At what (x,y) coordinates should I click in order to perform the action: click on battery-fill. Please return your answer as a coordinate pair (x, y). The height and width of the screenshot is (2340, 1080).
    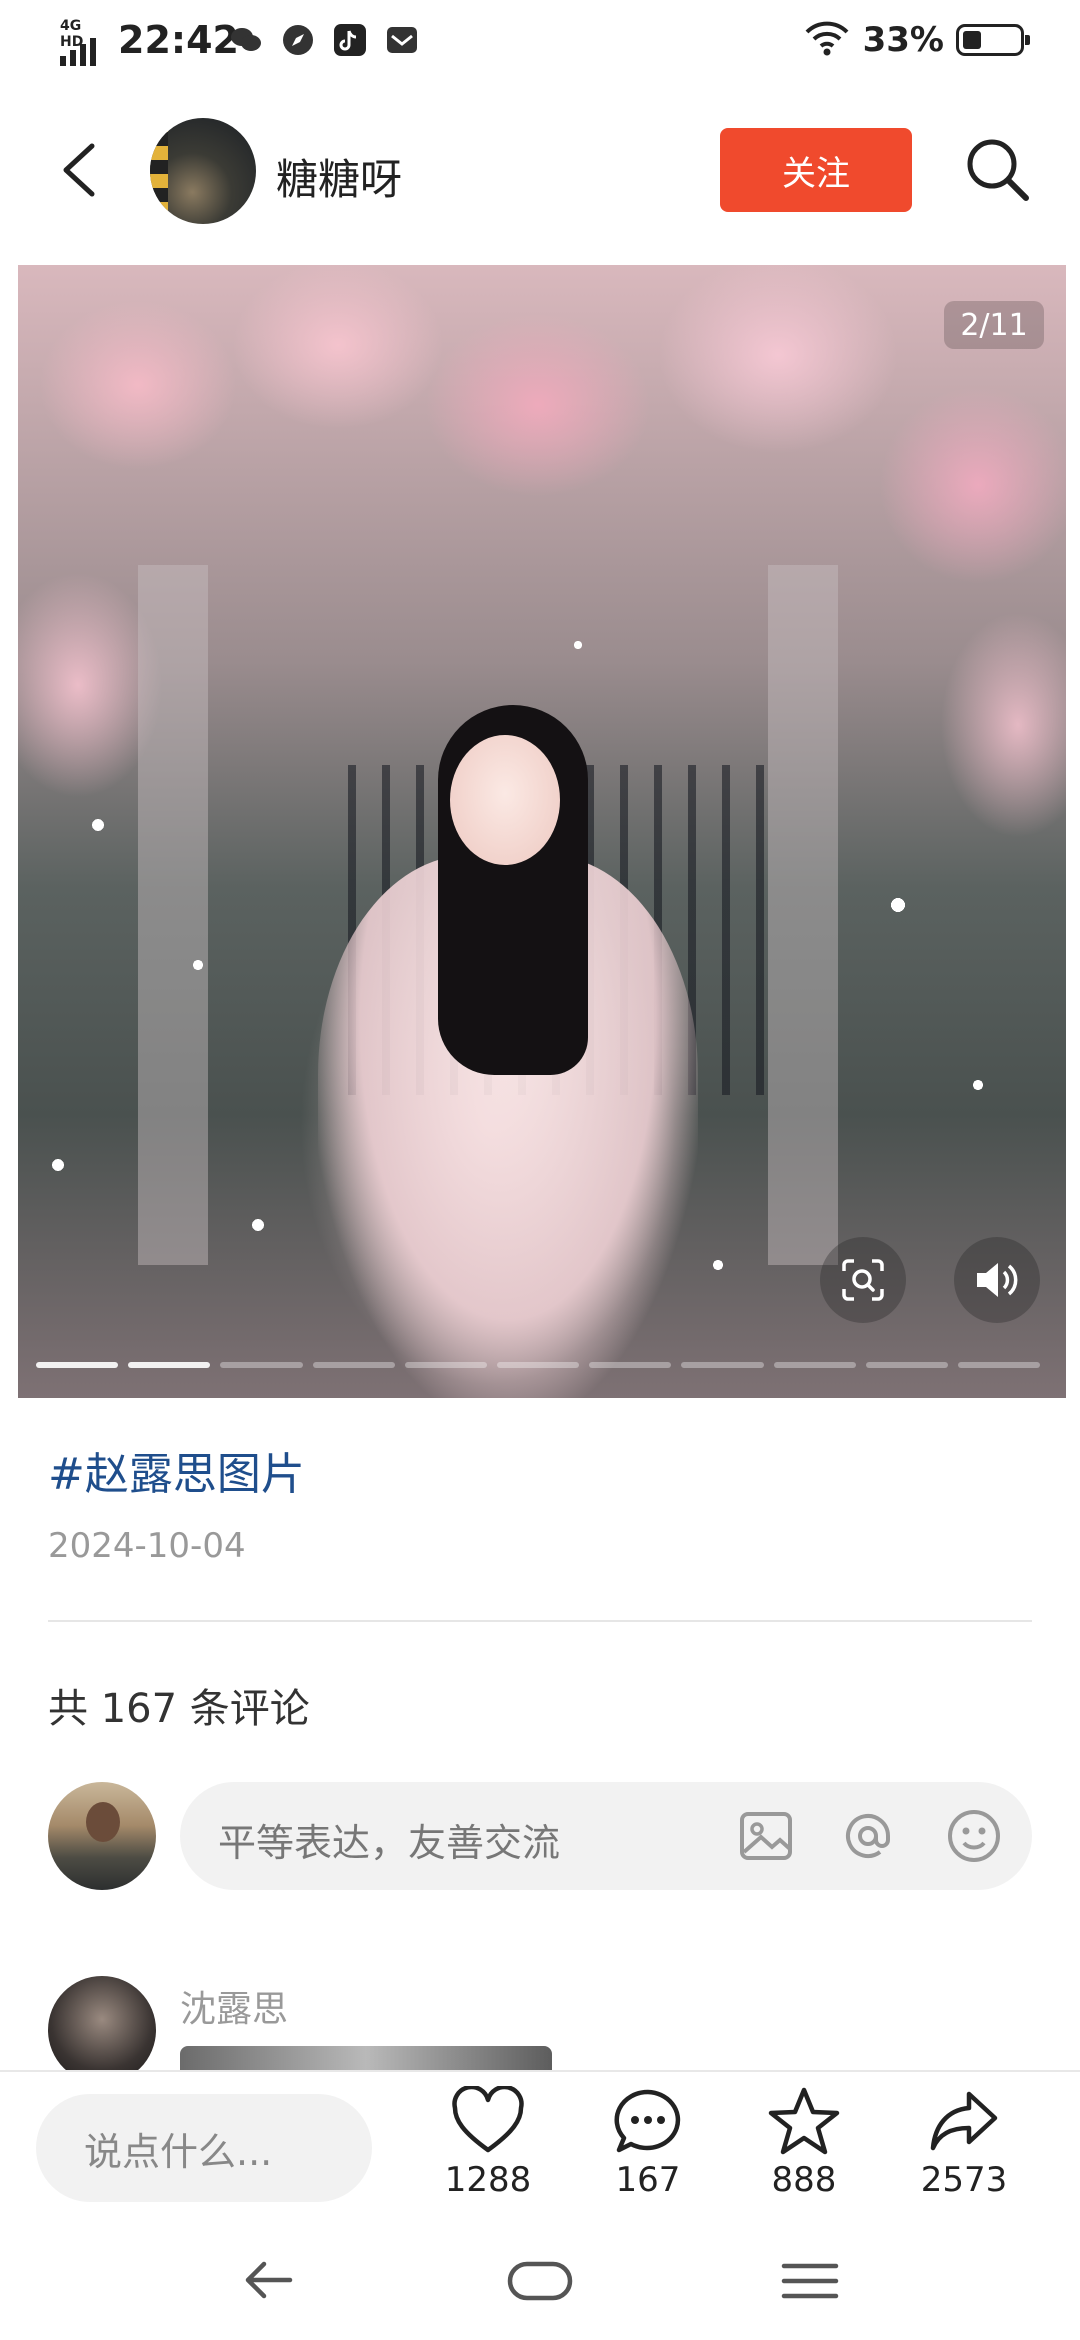
    Looking at the image, I should click on (972, 40).